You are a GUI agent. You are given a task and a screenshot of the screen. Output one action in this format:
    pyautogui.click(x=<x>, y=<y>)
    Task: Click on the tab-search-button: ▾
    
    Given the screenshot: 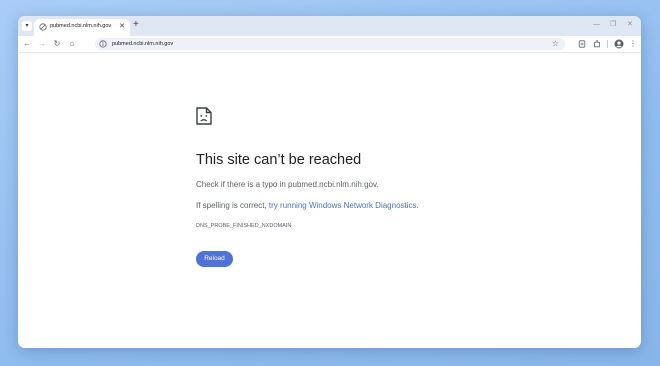 What is the action you would take?
    pyautogui.click(x=27, y=26)
    